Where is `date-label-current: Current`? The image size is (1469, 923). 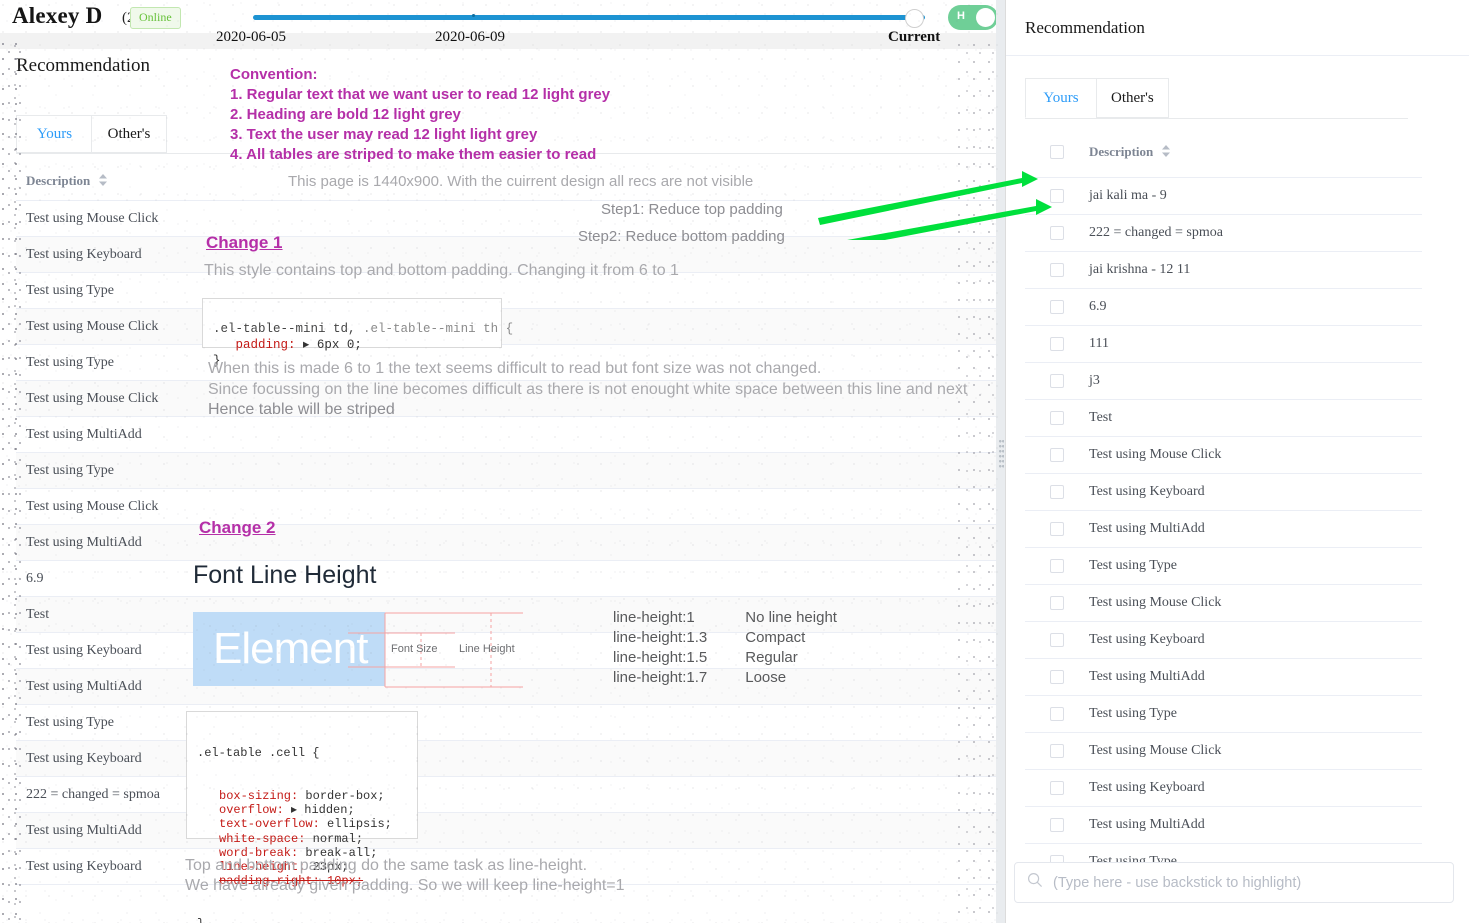
date-label-current: Current is located at coordinates (914, 37).